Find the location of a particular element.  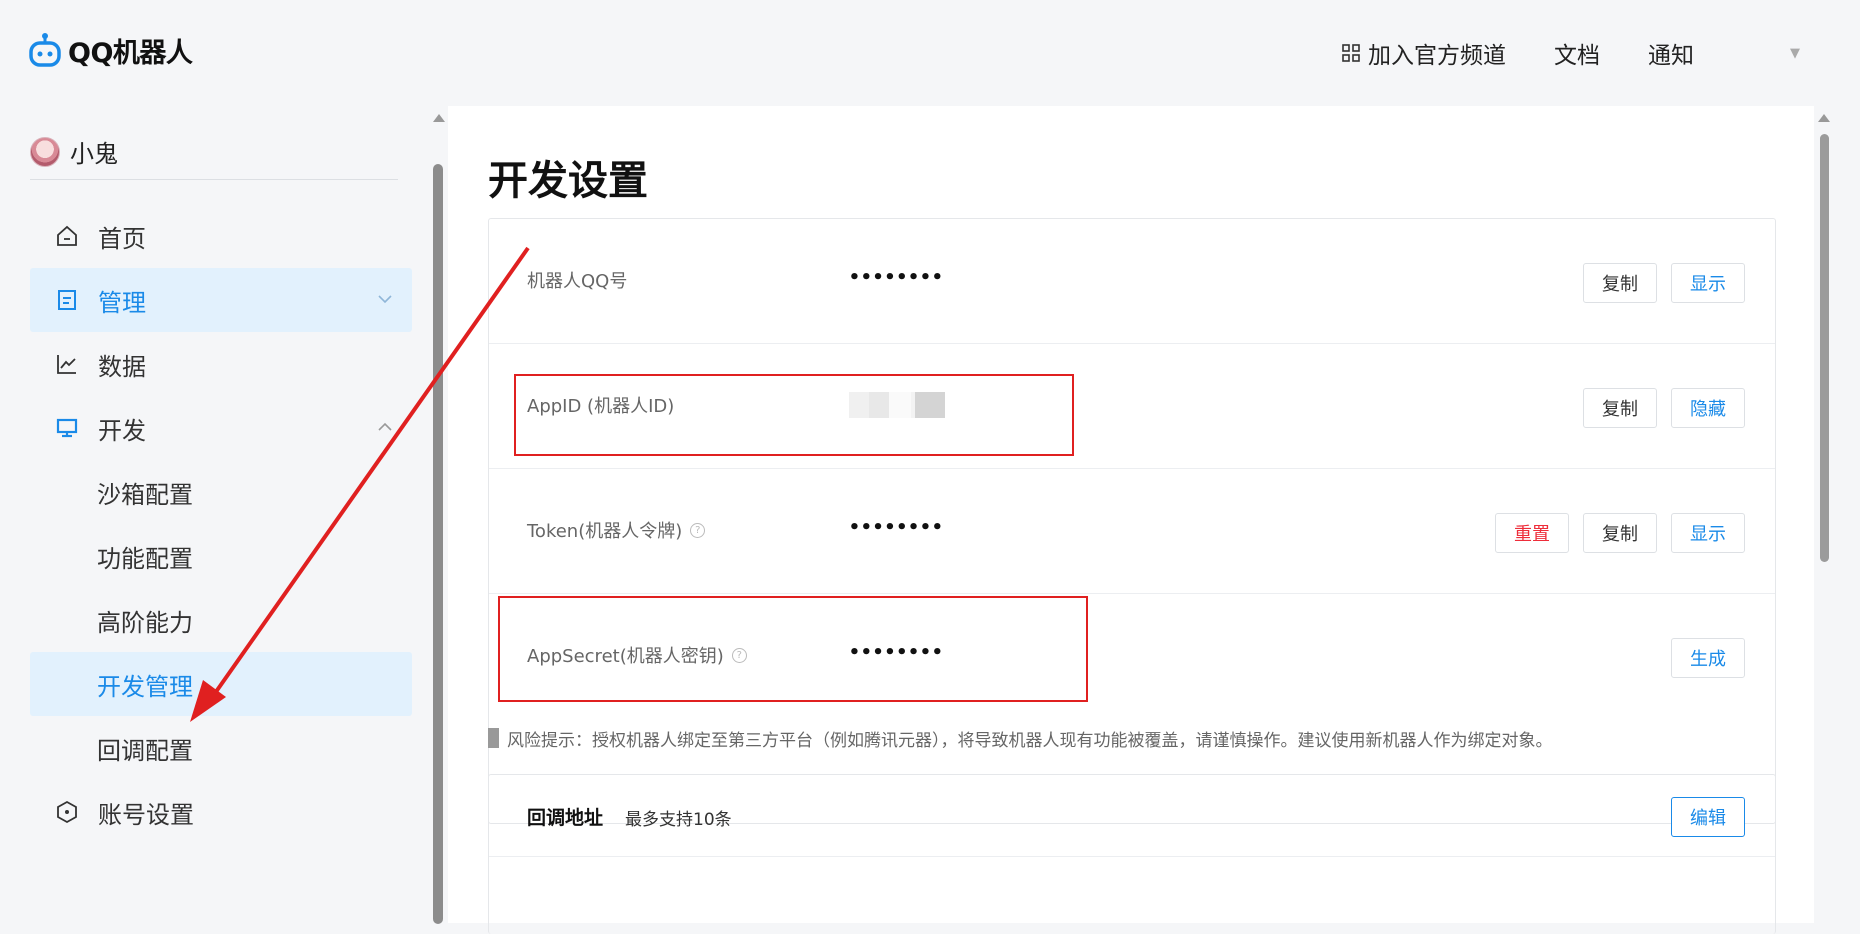

nav-join-channel-label: 加入官方频道 is located at coordinates (1437, 56).